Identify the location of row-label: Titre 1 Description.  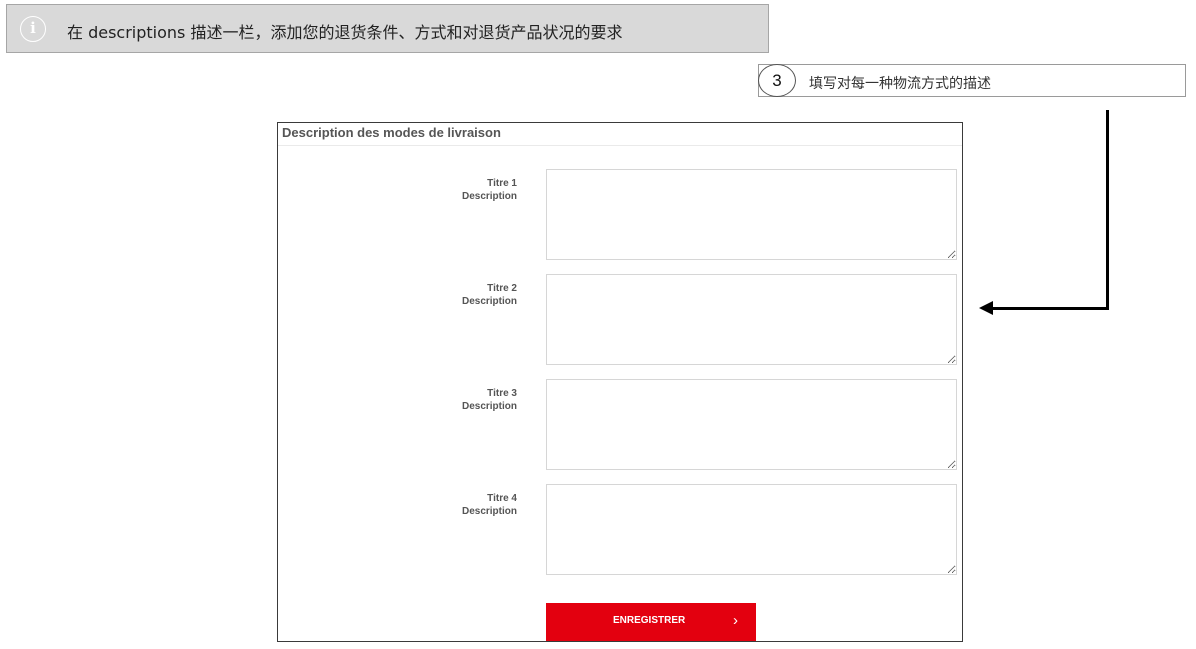
(489, 190).